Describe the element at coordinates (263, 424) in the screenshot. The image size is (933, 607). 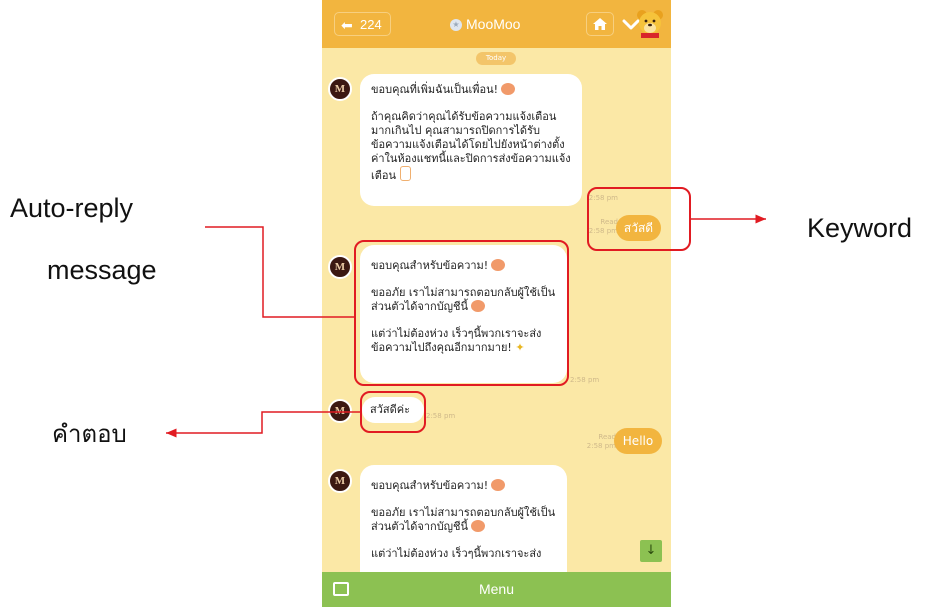
I see `answer-arrow` at that location.